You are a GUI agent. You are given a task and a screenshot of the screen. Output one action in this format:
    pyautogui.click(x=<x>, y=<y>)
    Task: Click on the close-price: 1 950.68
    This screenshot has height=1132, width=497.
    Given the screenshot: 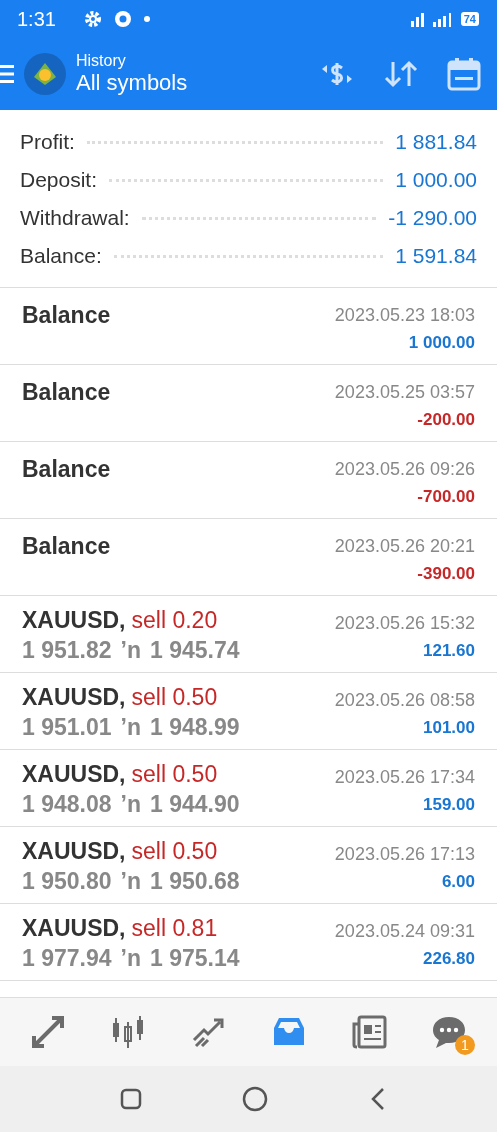 What is the action you would take?
    pyautogui.click(x=195, y=881)
    